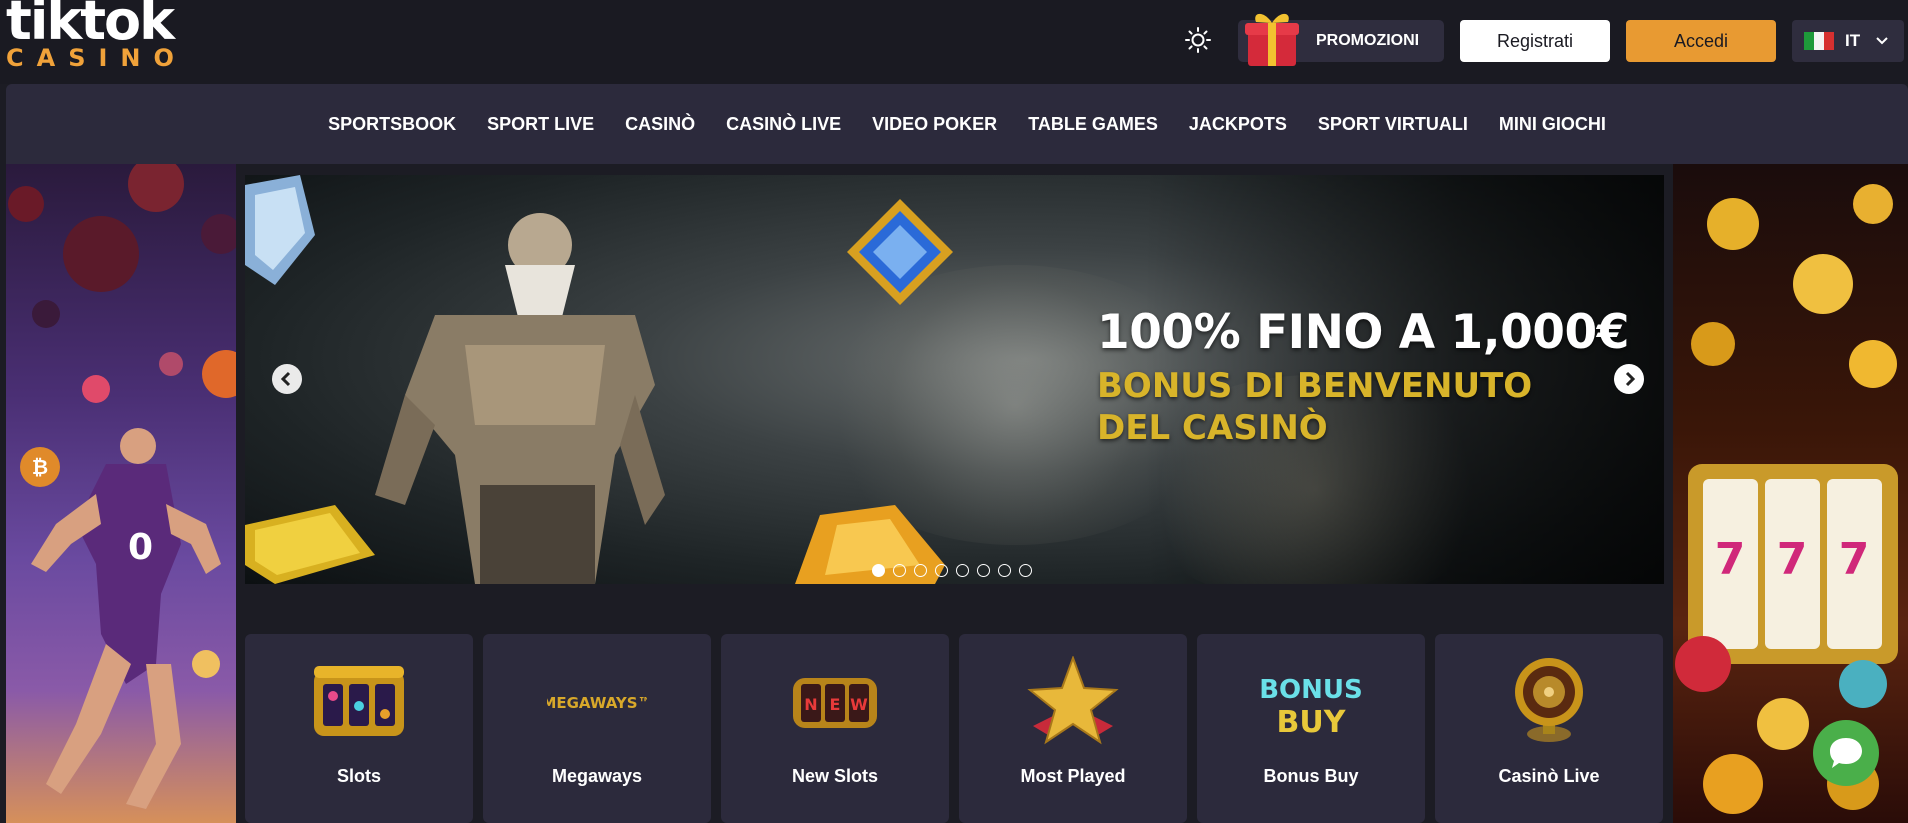  What do you see at coordinates (1073, 700) in the screenshot?
I see `star-icon` at bounding box center [1073, 700].